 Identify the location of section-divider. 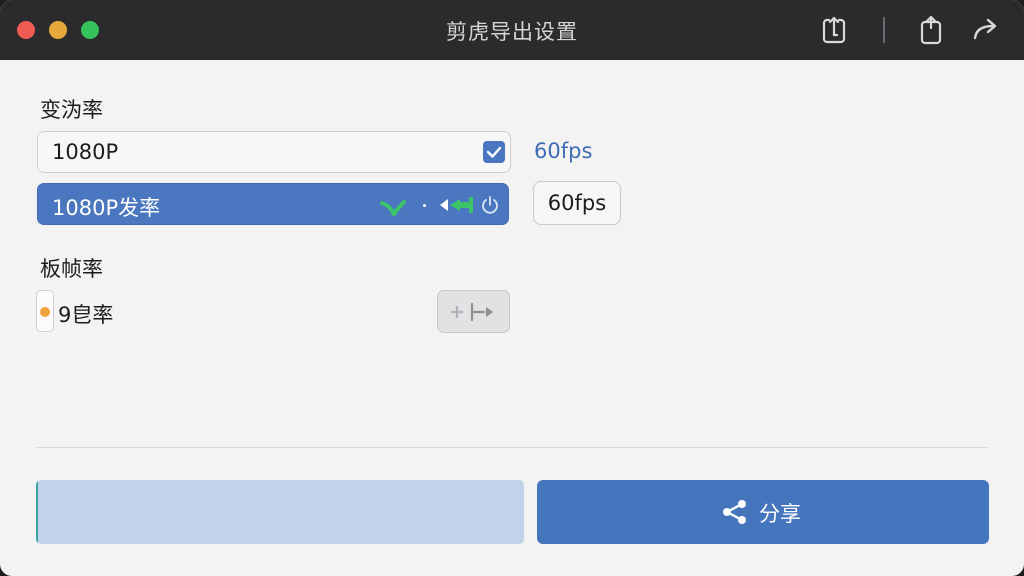
(512, 447).